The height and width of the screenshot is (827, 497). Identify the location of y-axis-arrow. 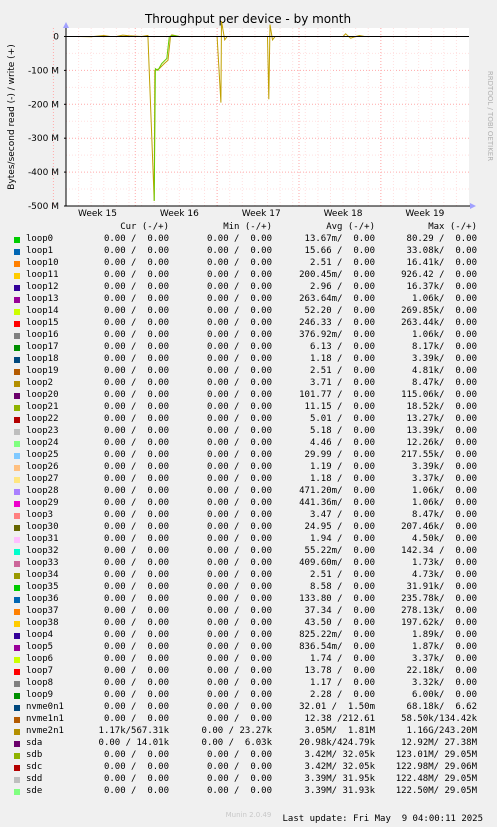
(66, 25).